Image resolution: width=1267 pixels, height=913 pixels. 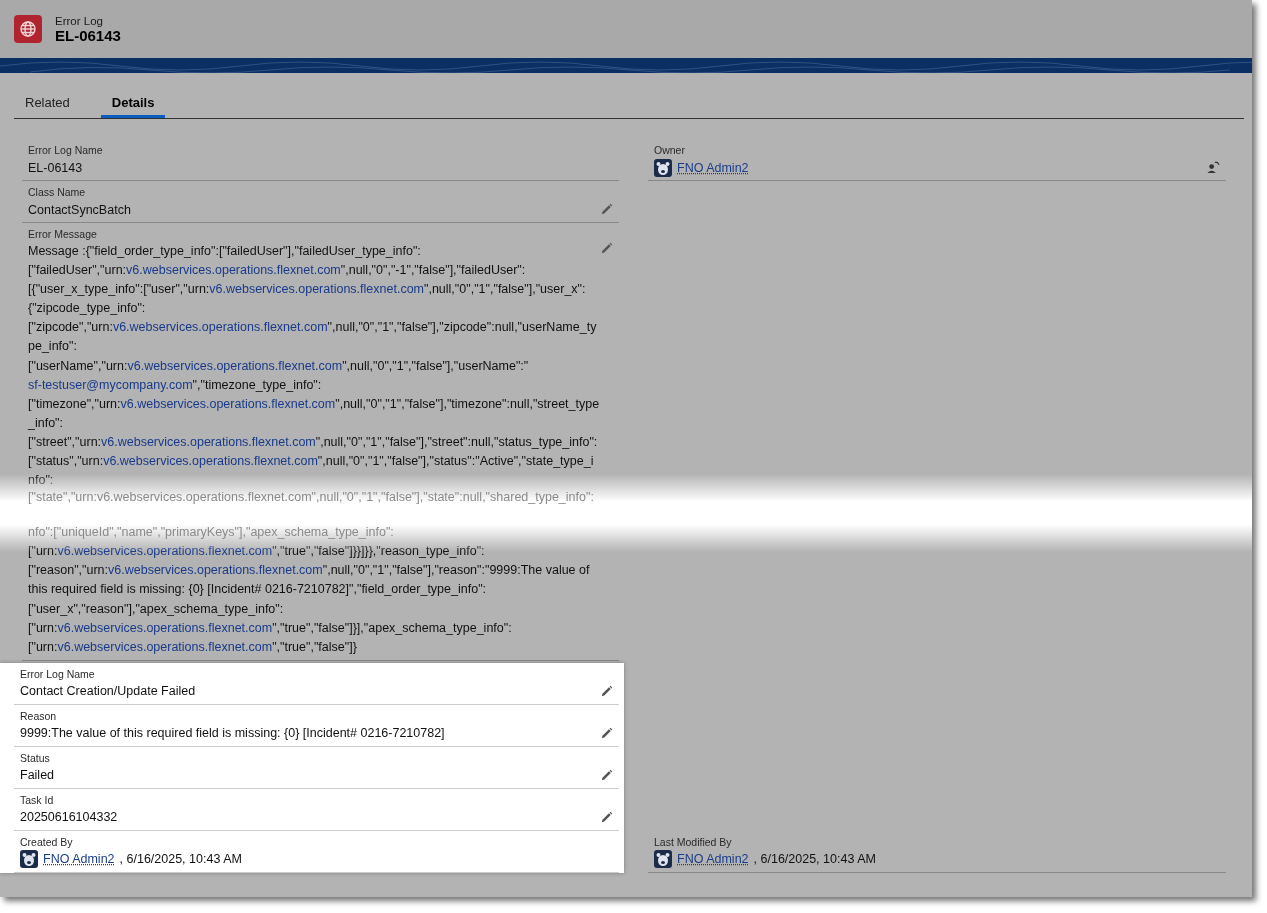 I want to click on message-link: sf-testuser@mycompany.com, so click(x=110, y=384).